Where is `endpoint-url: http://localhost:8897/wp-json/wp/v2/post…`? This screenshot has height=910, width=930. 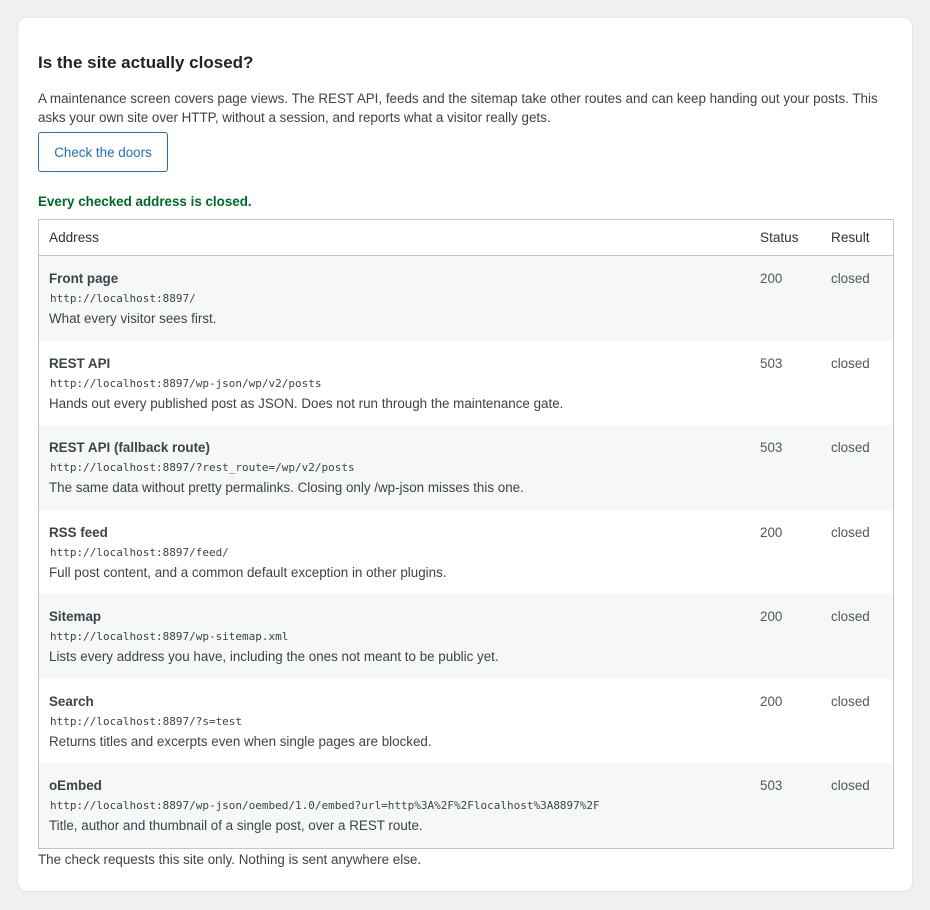 endpoint-url: http://localhost:8897/wp-json/wp/v2/post… is located at coordinates (186, 383).